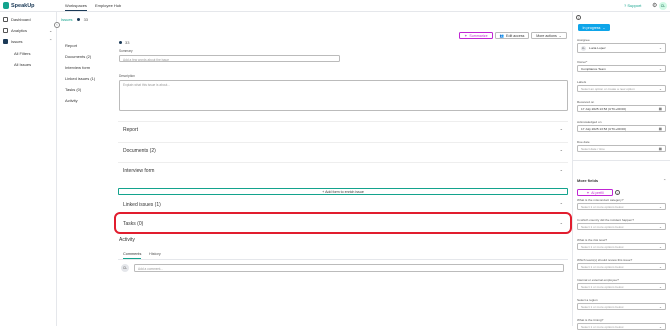 This screenshot has width=670, height=330. I want to click on tab-history: History, so click(155, 254).